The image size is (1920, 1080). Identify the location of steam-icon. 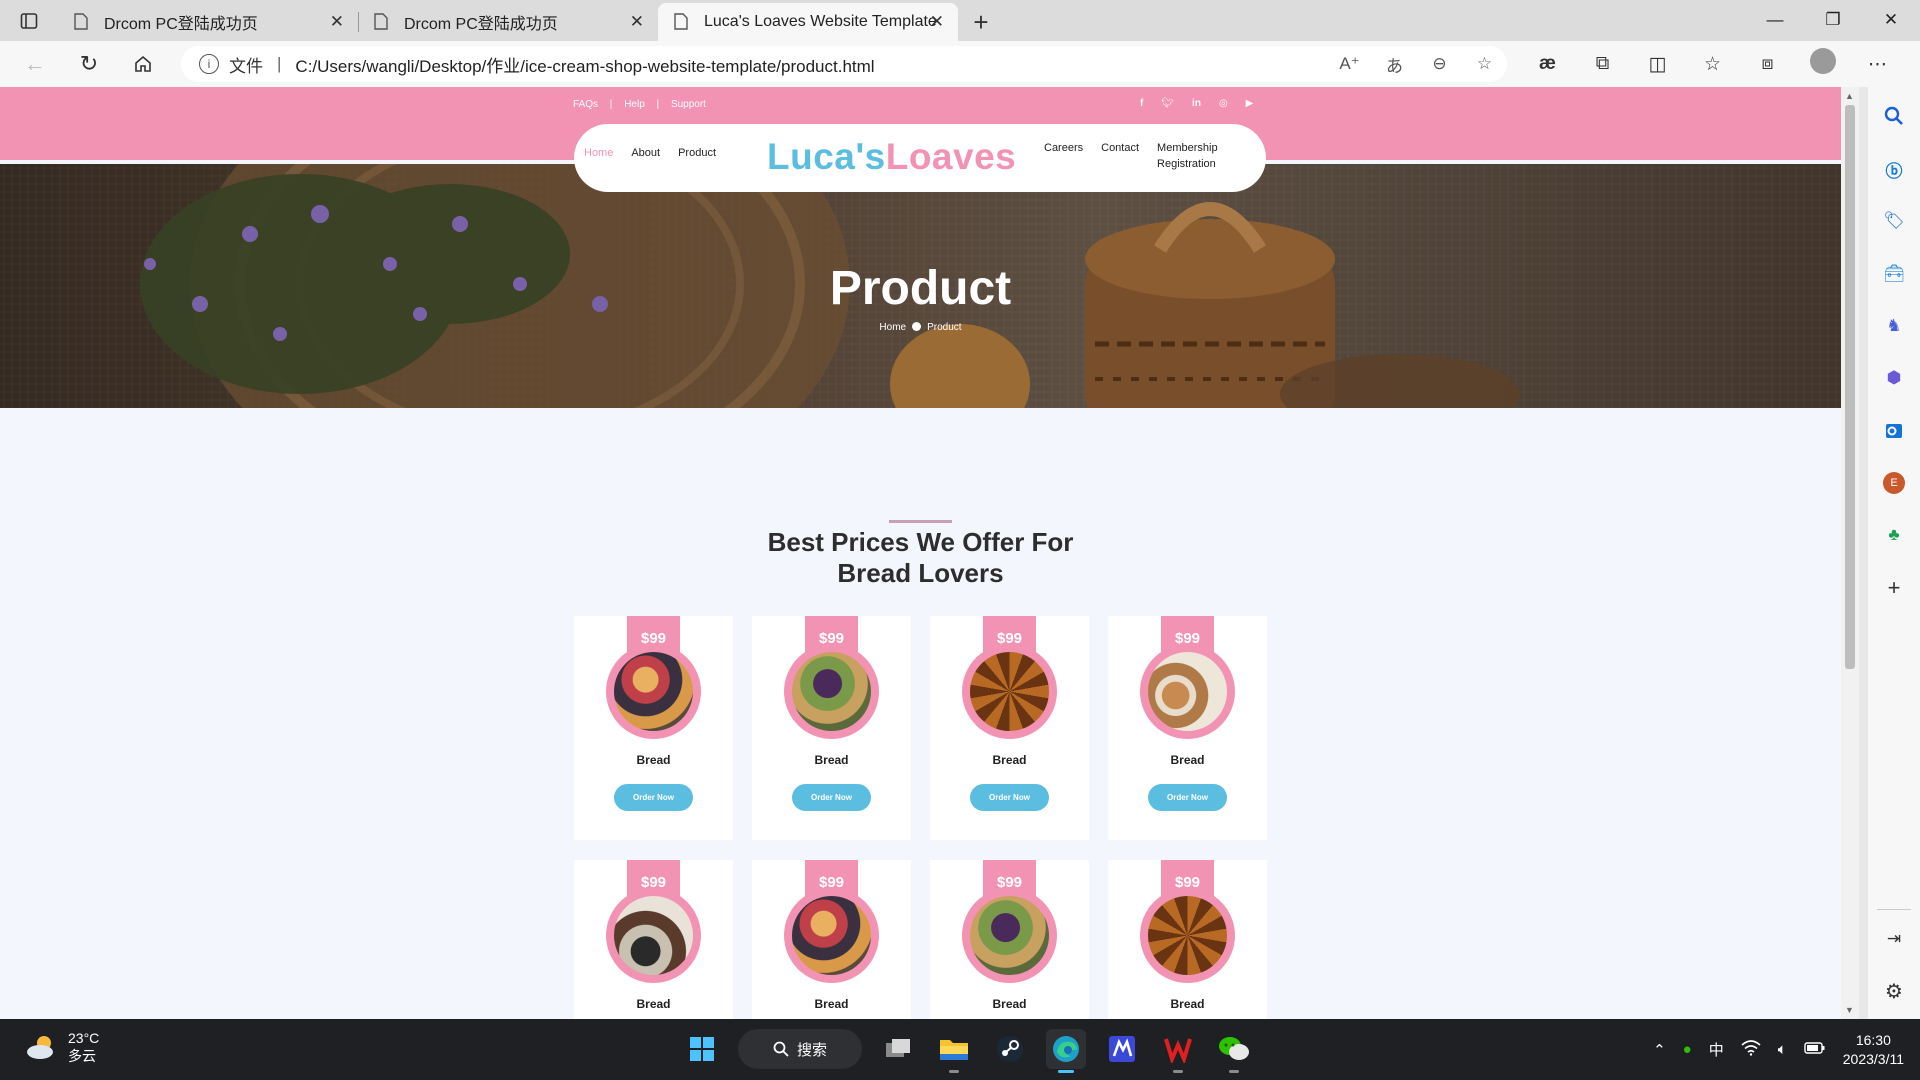
(1010, 1049).